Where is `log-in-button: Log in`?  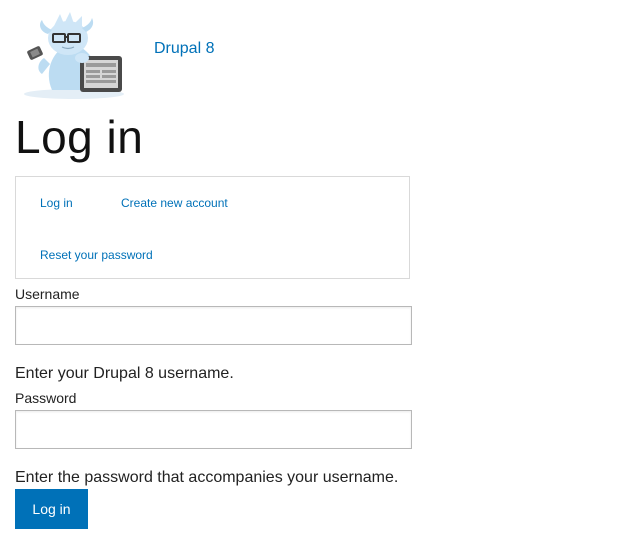
log-in-button: Log in is located at coordinates (51, 509).